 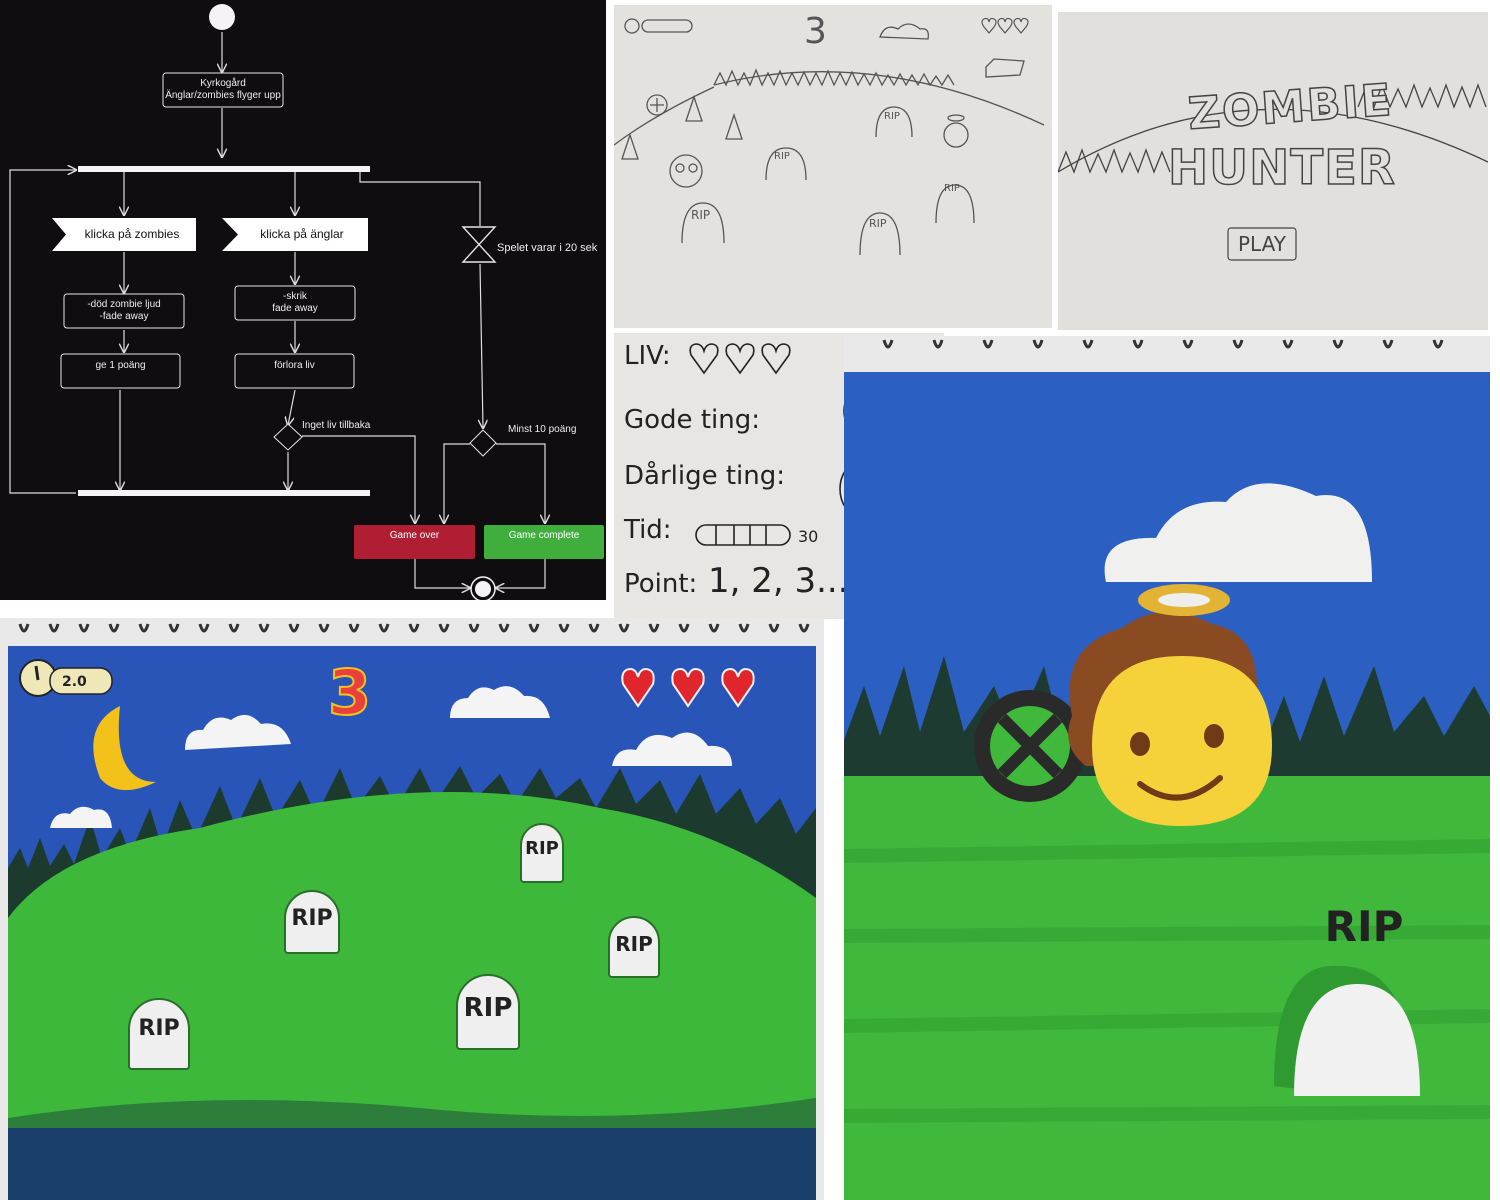 I want to click on sketch-rip-2: RIP, so click(x=892, y=116).